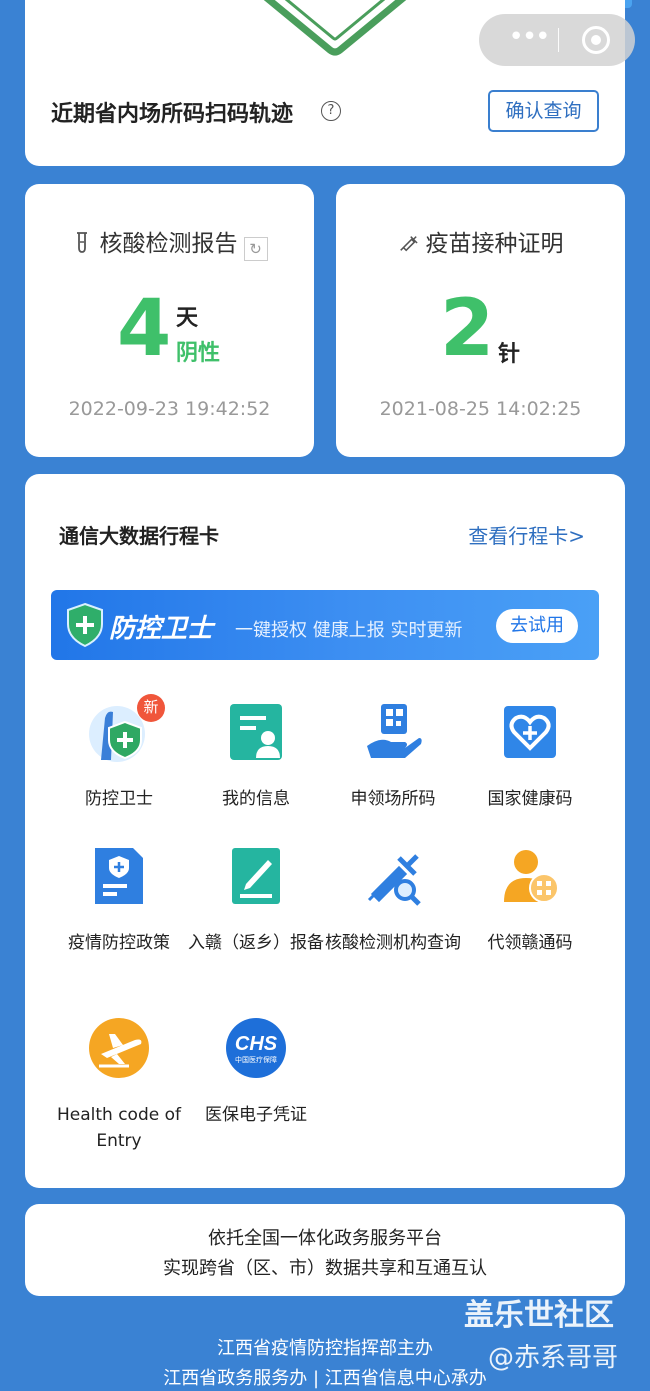  Describe the element at coordinates (119, 753) in the screenshot. I see `grid-item-guardian: 新 防控卫士` at that location.